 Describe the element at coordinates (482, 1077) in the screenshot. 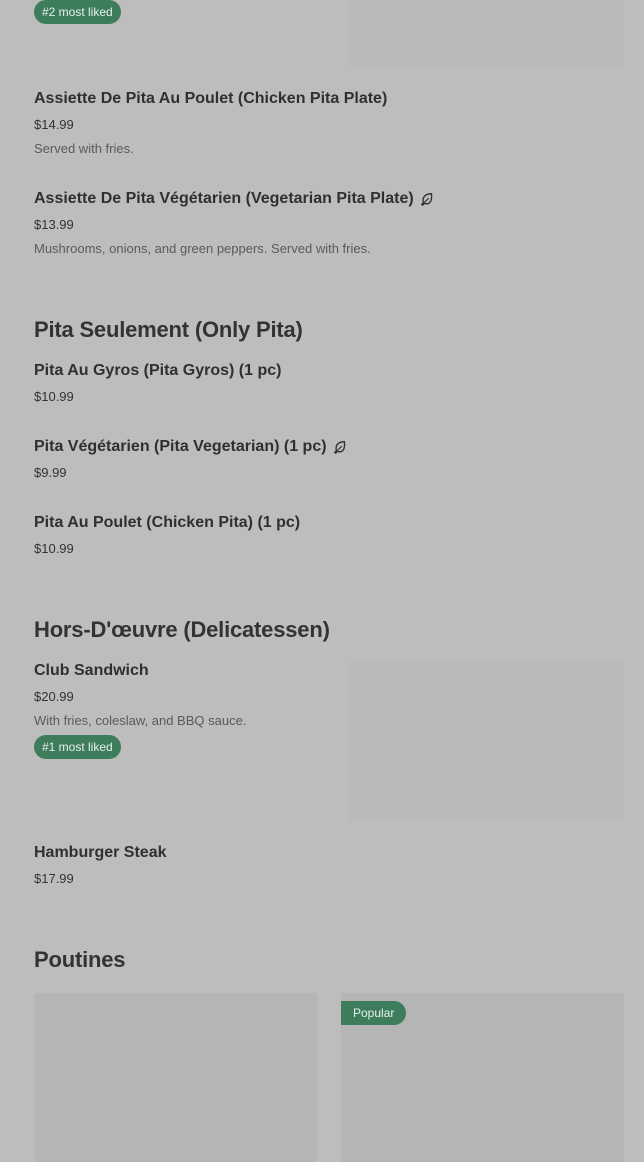

I see `poutine-card-image-popular: Popular` at that location.